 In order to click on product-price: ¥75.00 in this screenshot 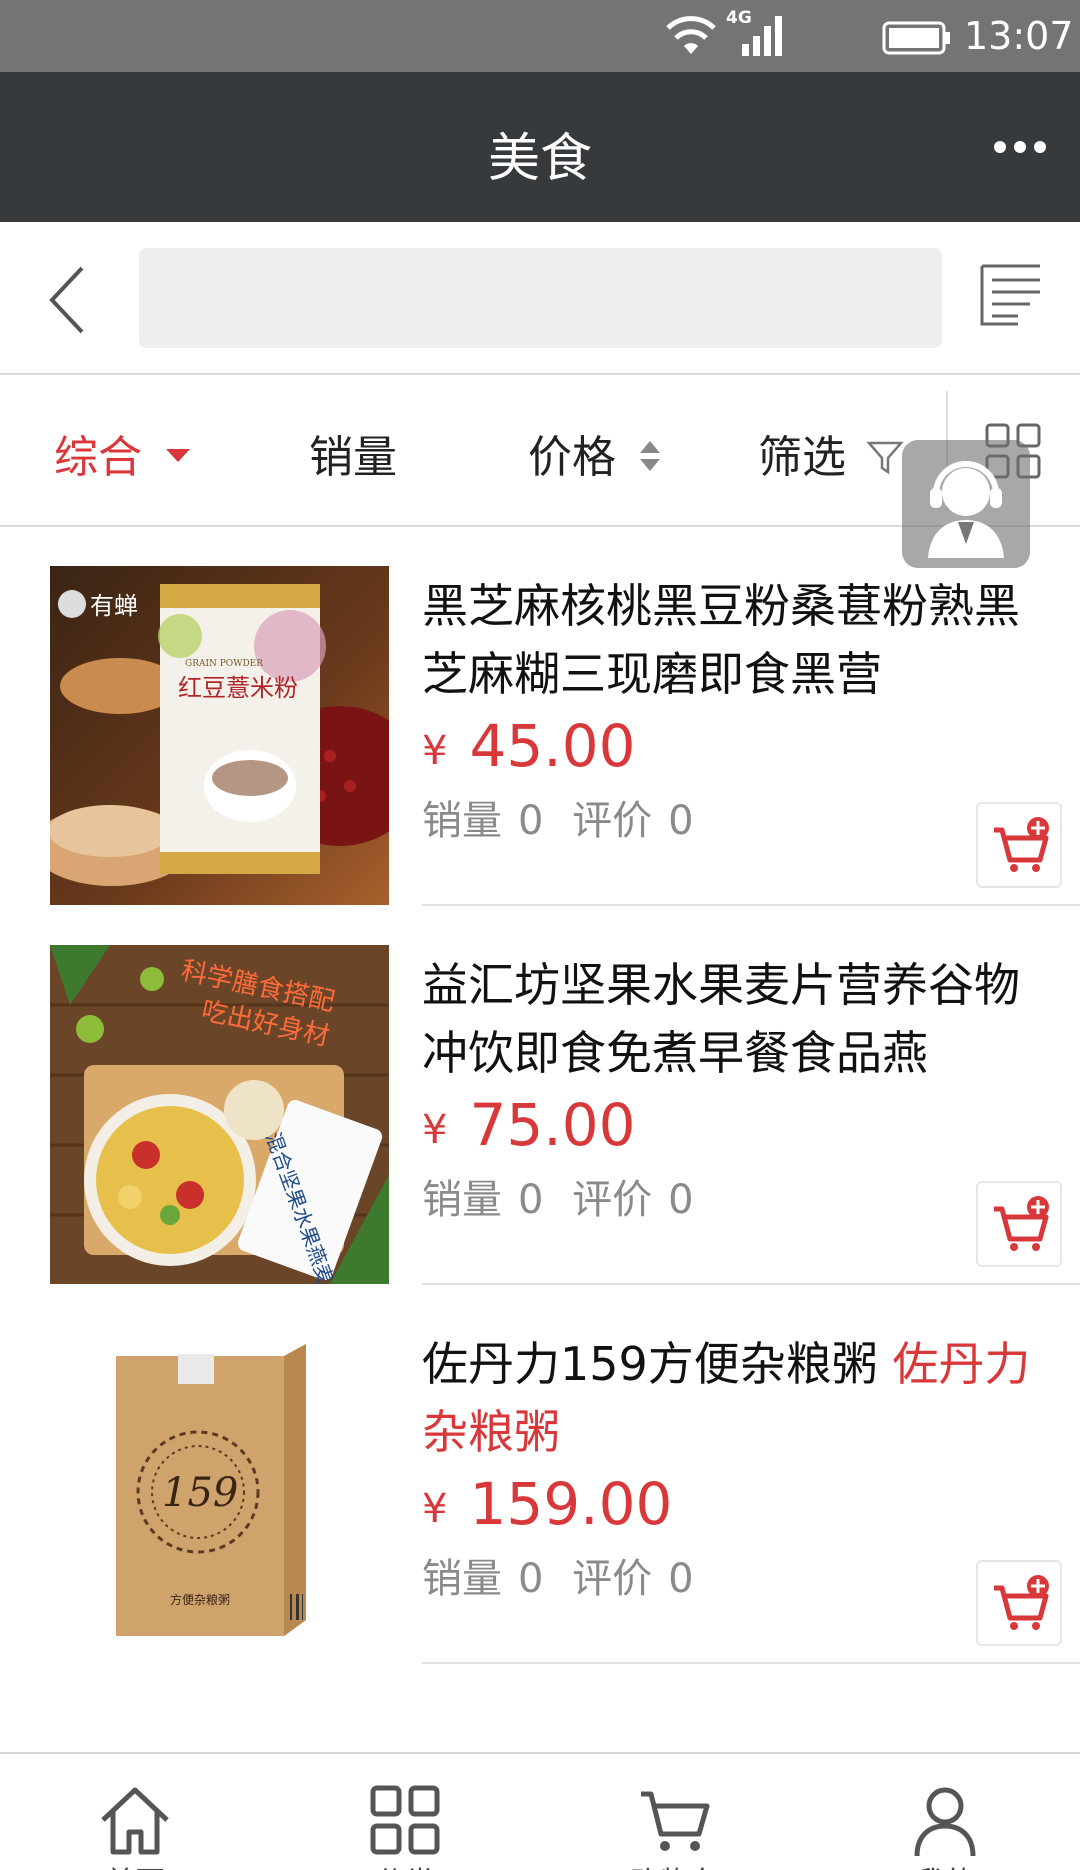, I will do `click(529, 1125)`.